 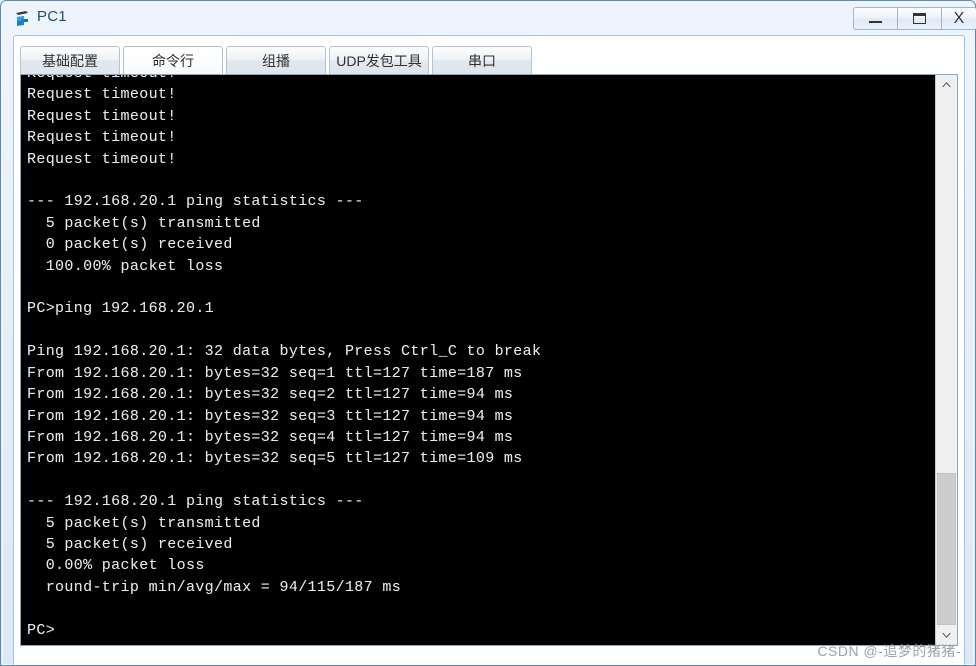 What do you see at coordinates (875, 18) in the screenshot?
I see `minimize-button` at bounding box center [875, 18].